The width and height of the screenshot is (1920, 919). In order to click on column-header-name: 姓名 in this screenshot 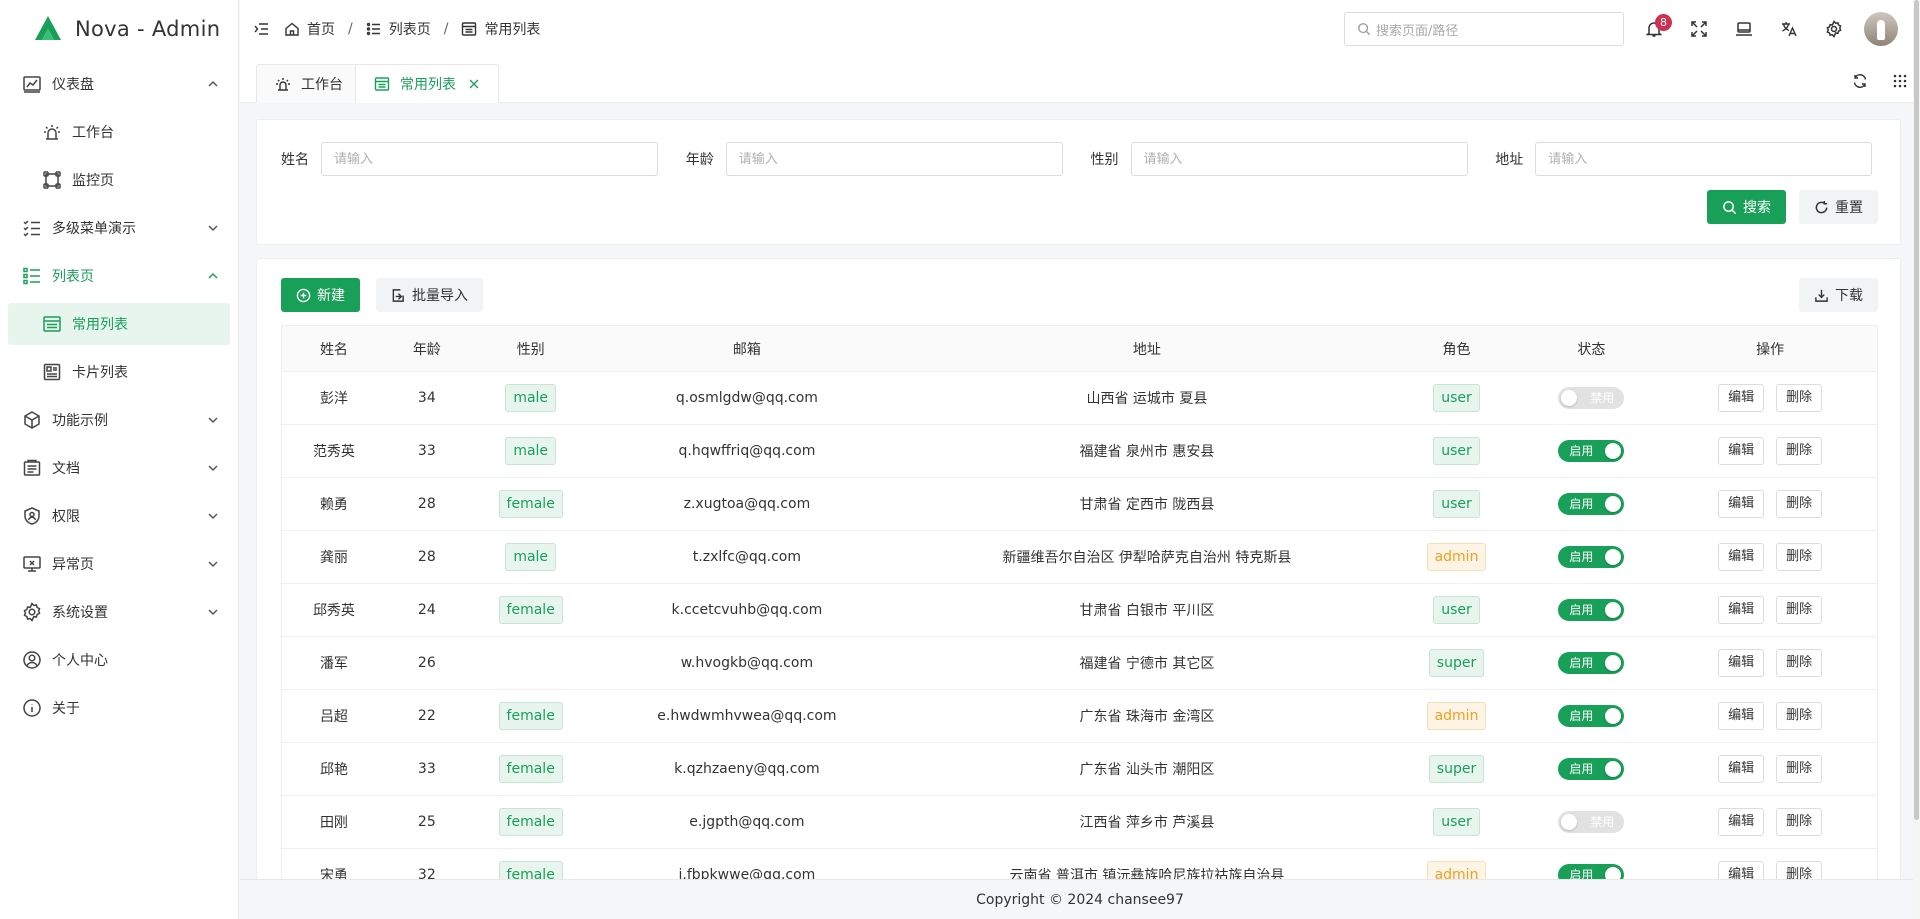, I will do `click(334, 349)`.